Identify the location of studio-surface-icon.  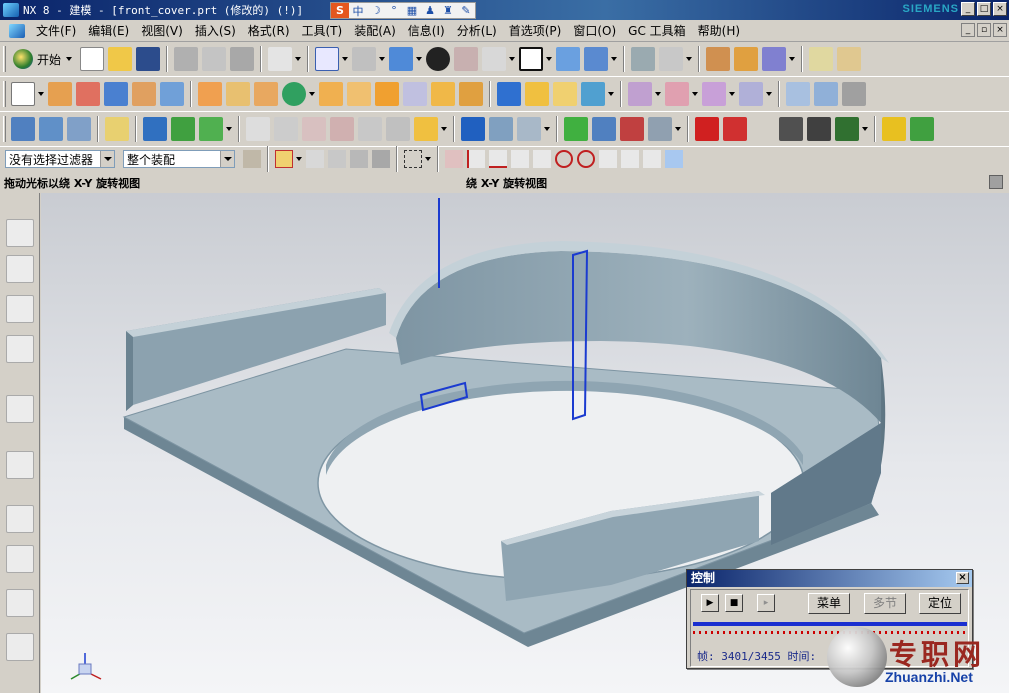
(826, 94).